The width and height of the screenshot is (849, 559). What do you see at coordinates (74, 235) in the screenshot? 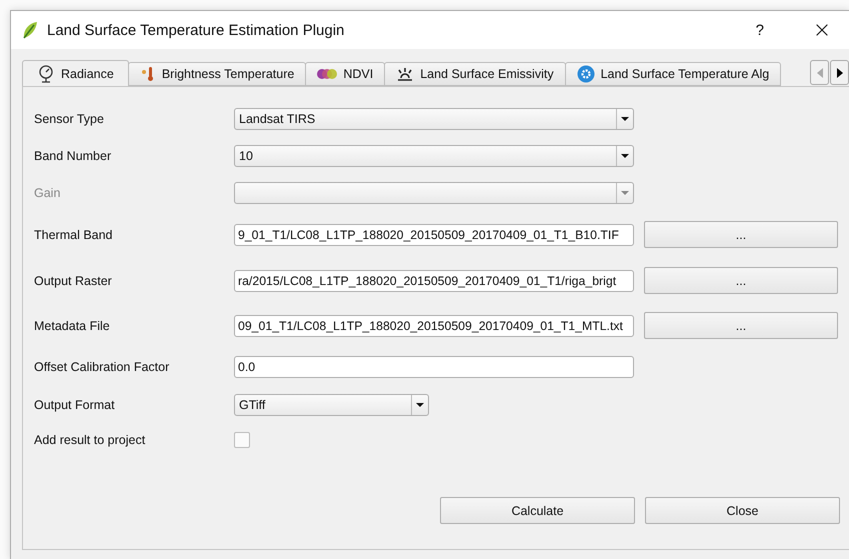
I see `field-label: Thermal Band` at bounding box center [74, 235].